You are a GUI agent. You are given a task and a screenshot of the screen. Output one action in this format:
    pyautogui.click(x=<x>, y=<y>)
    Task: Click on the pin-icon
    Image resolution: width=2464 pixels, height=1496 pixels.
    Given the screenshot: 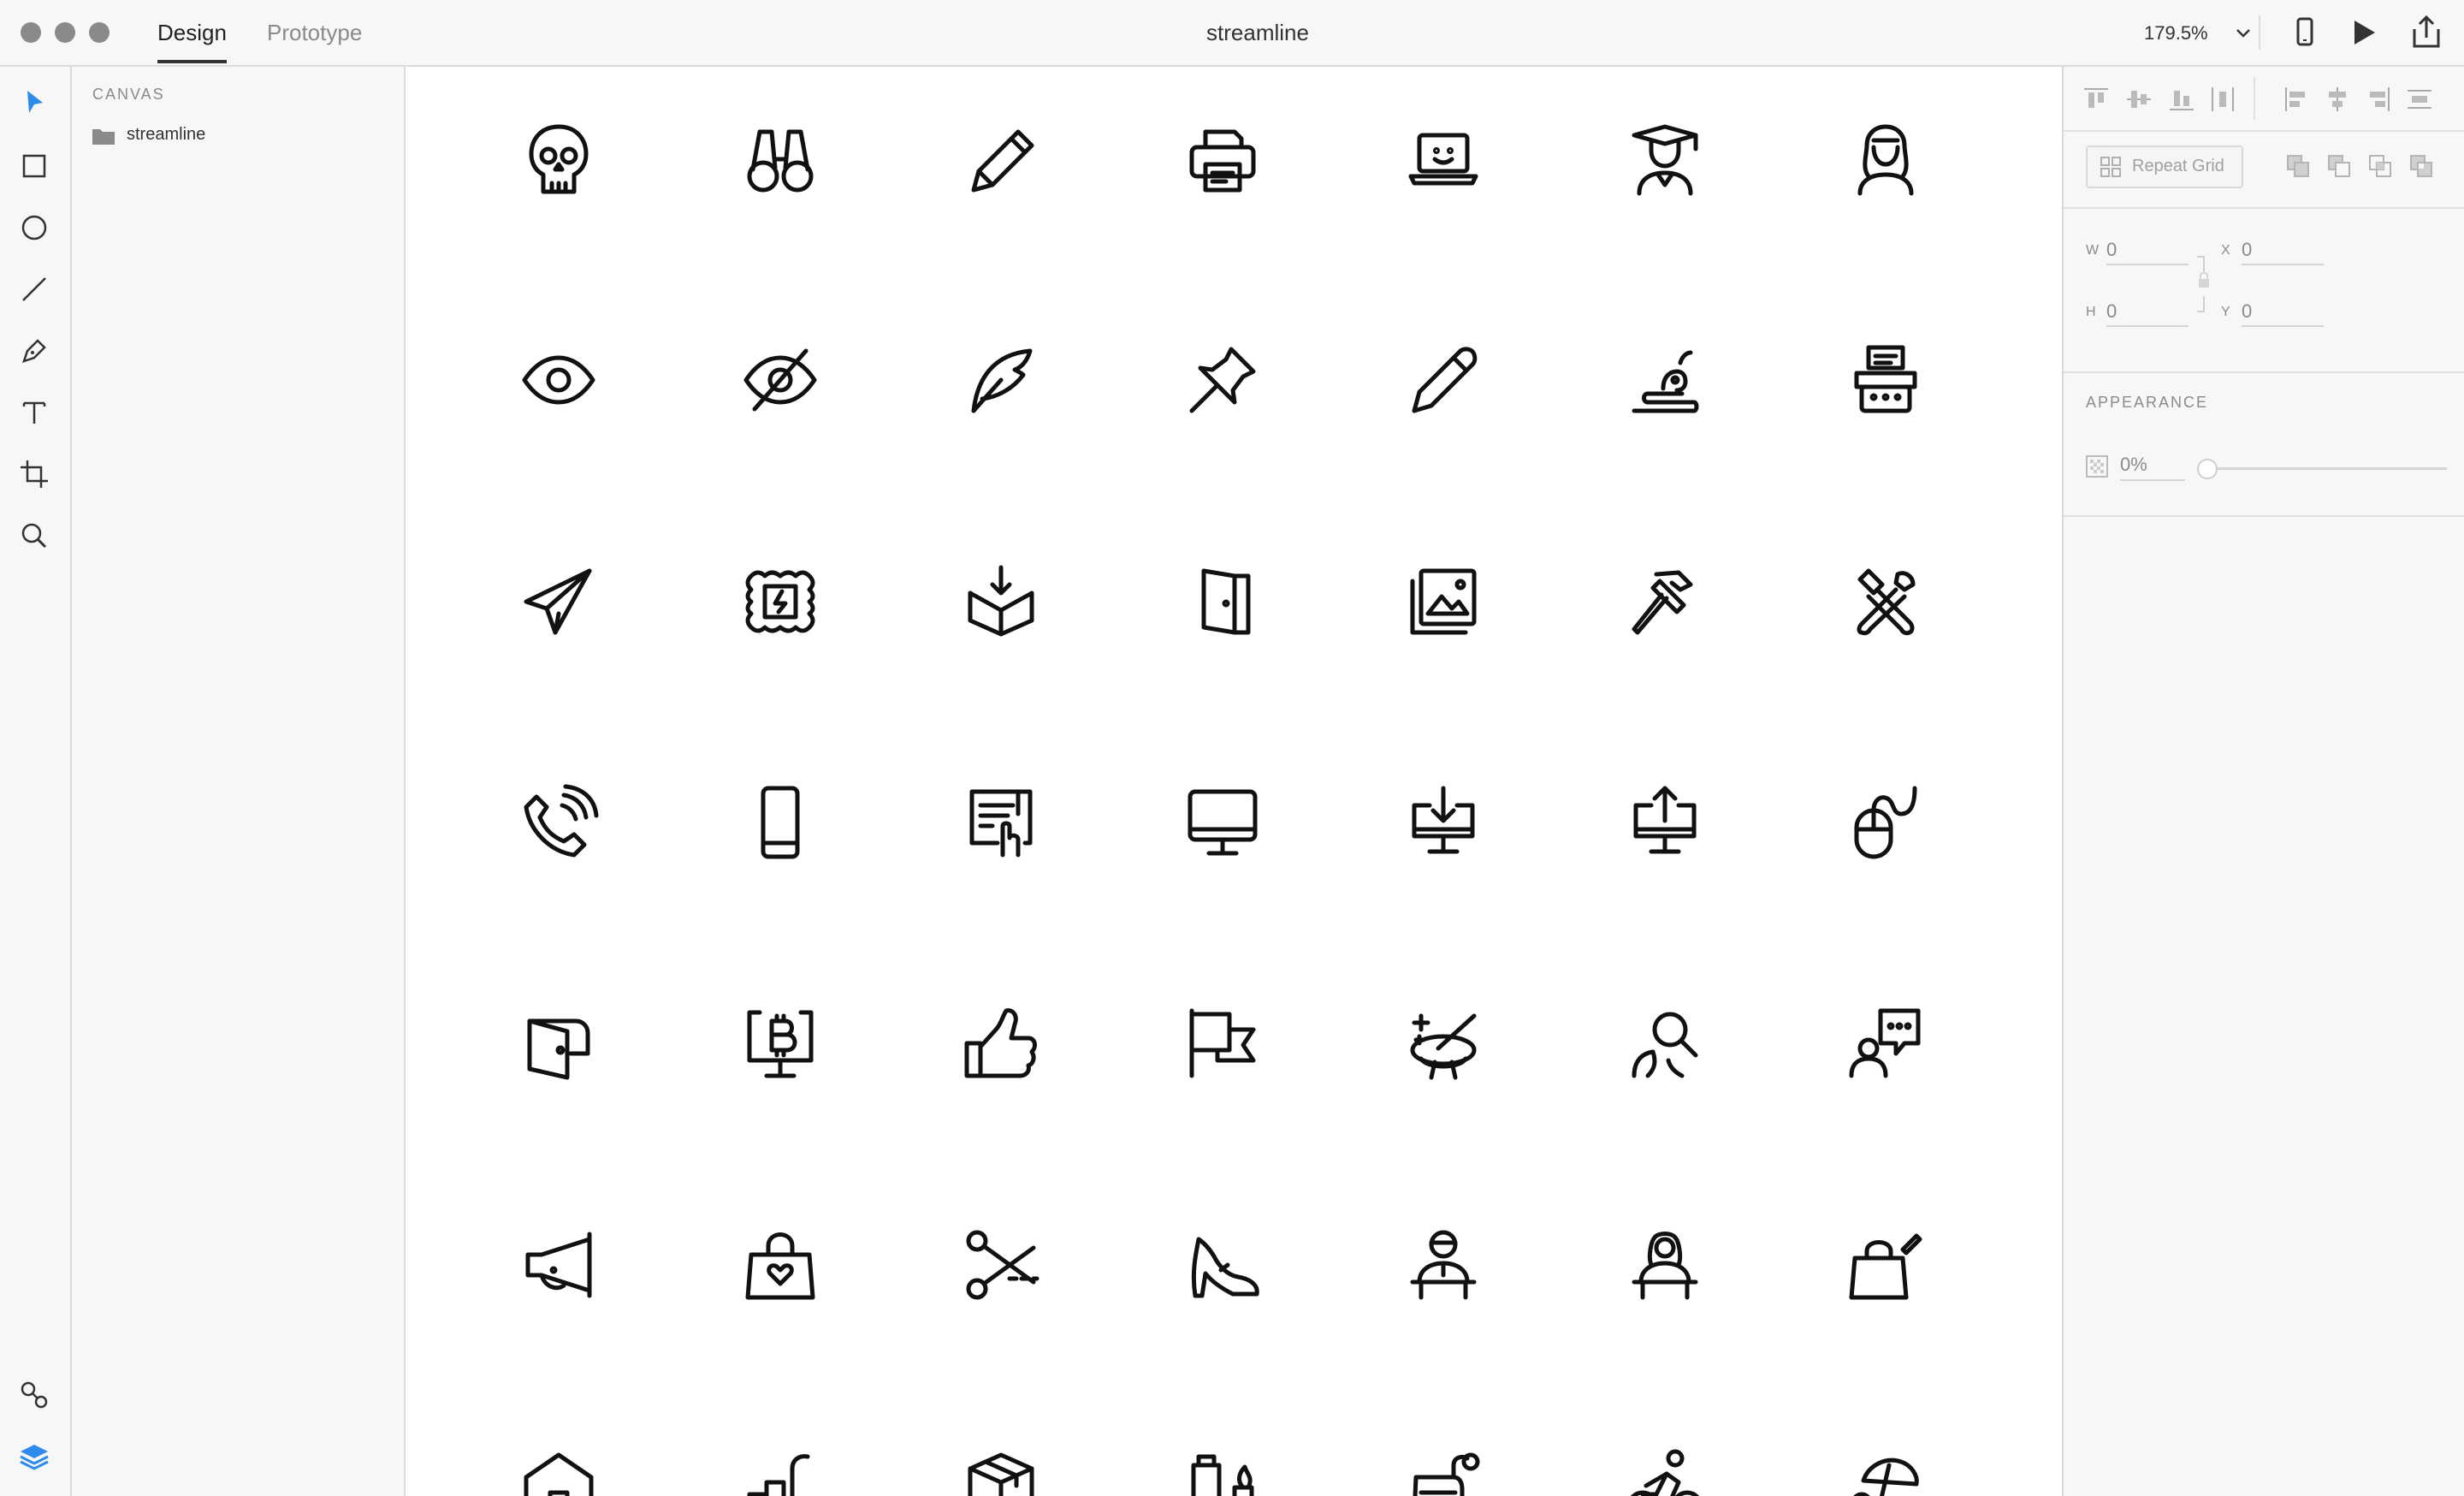 What is the action you would take?
    pyautogui.click(x=1222, y=380)
    